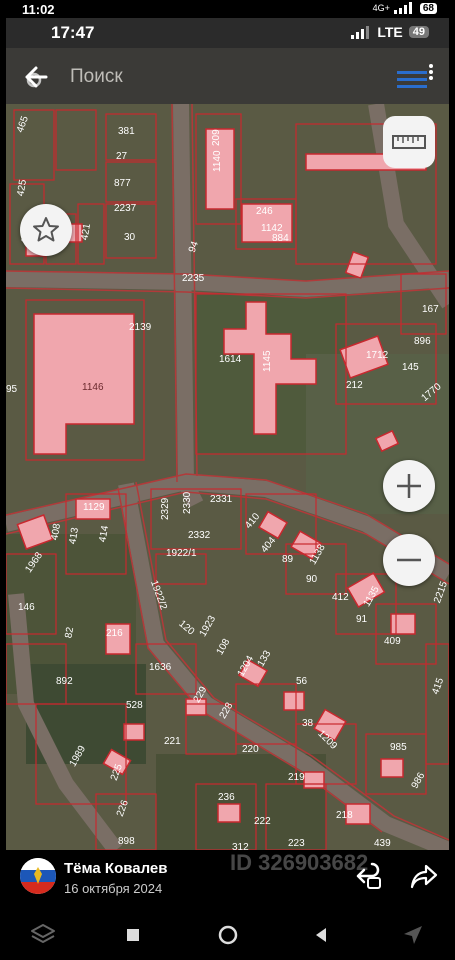 This screenshot has width=455, height=960. Describe the element at coordinates (125, 208) in the screenshot. I see `parcel-label: 2237` at that location.